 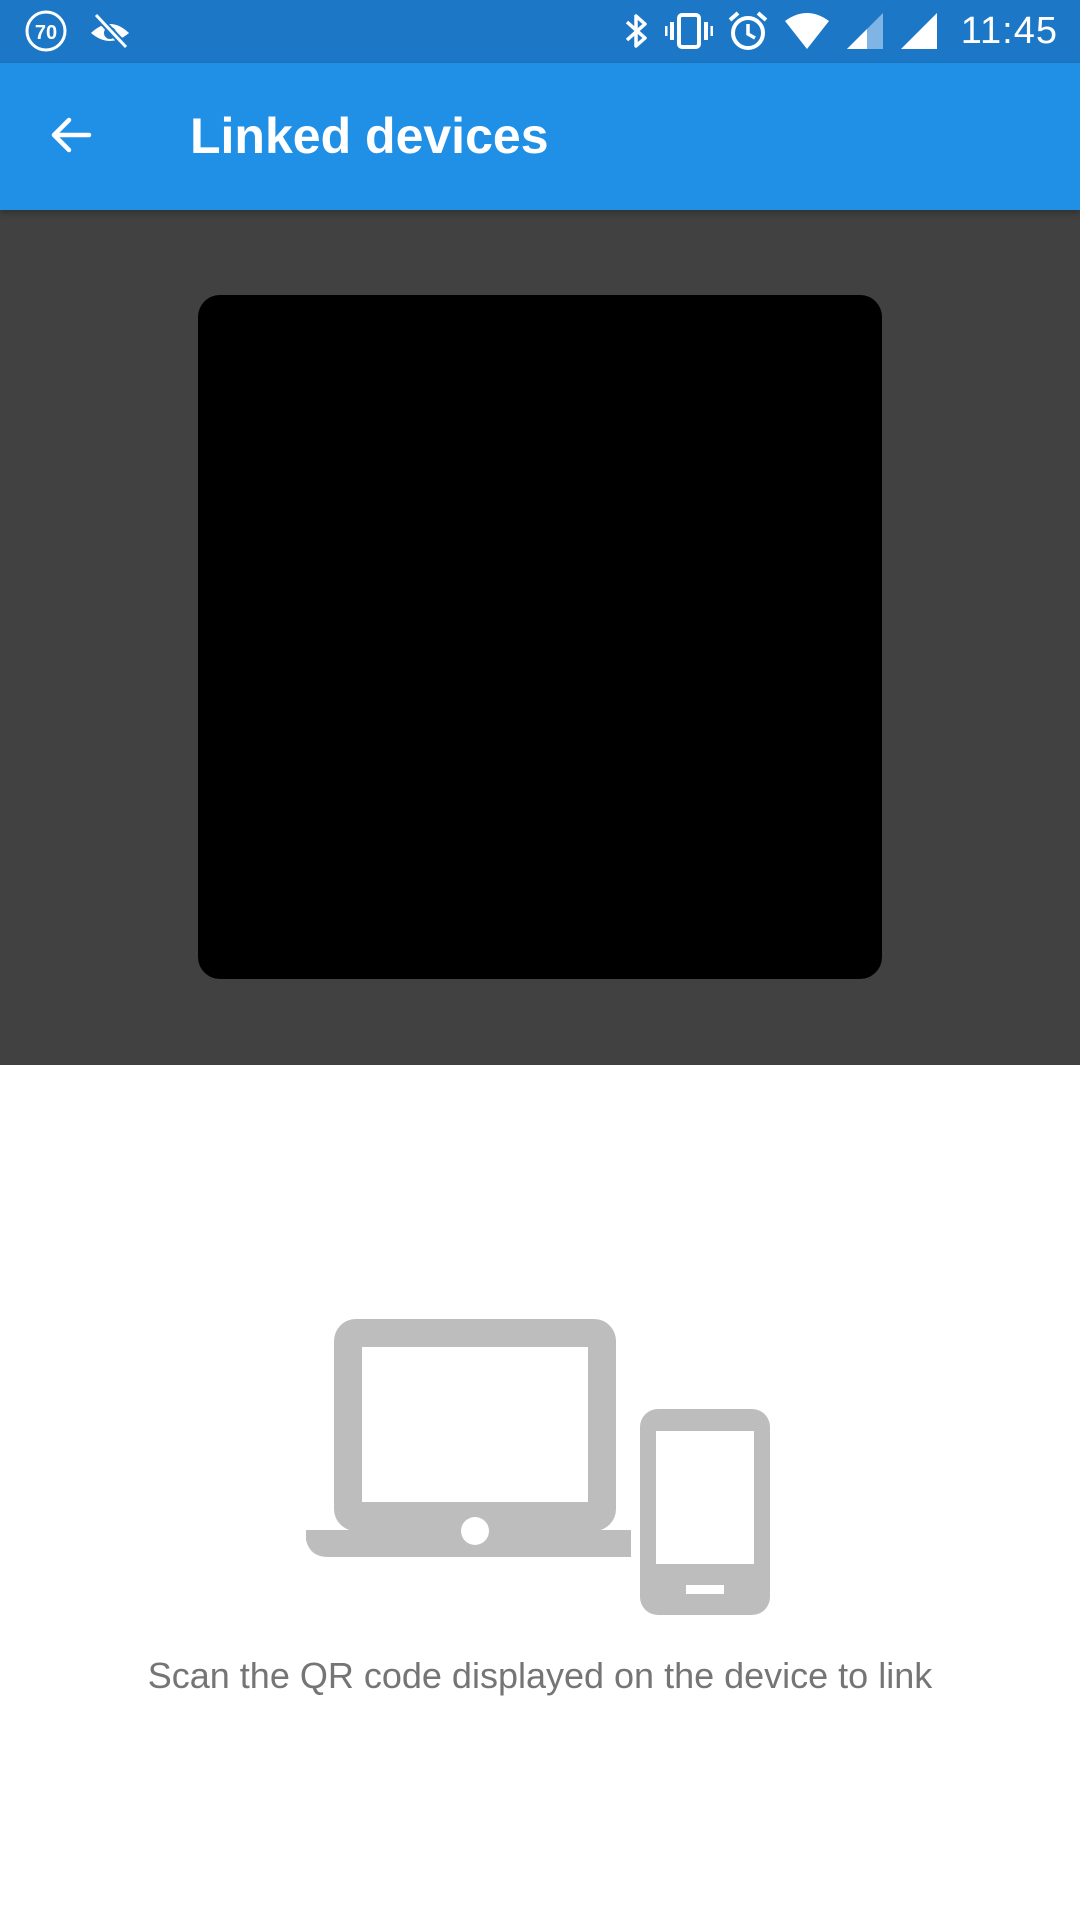 I want to click on back-button, so click(x=71, y=137).